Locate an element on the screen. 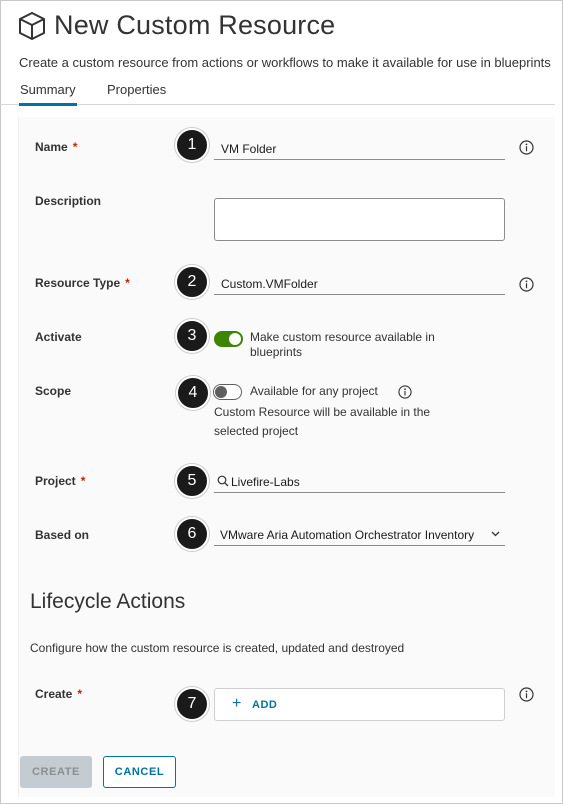 This screenshot has width=563, height=804. activate-label: Activate is located at coordinates (58, 337).